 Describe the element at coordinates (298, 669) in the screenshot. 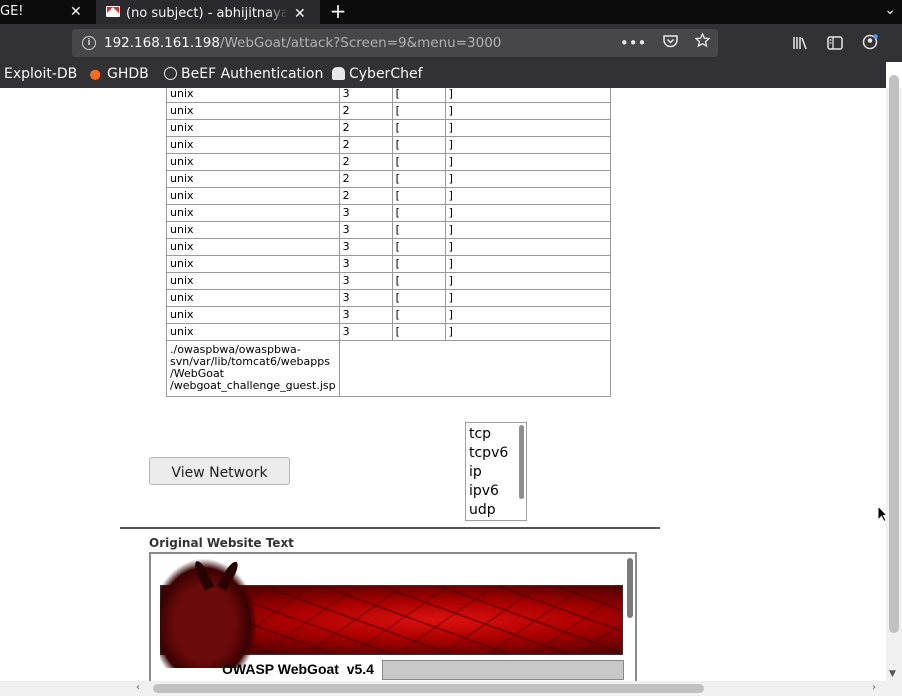

I see `webgoat-title: OWASP WebGoat v5.4` at that location.